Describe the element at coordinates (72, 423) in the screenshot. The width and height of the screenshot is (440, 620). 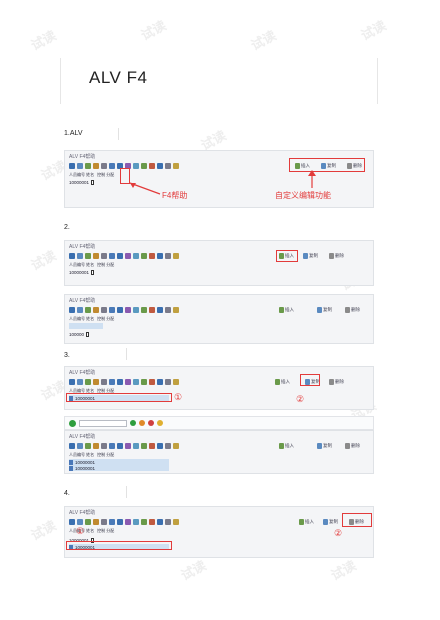
I see `check-icon` at that location.